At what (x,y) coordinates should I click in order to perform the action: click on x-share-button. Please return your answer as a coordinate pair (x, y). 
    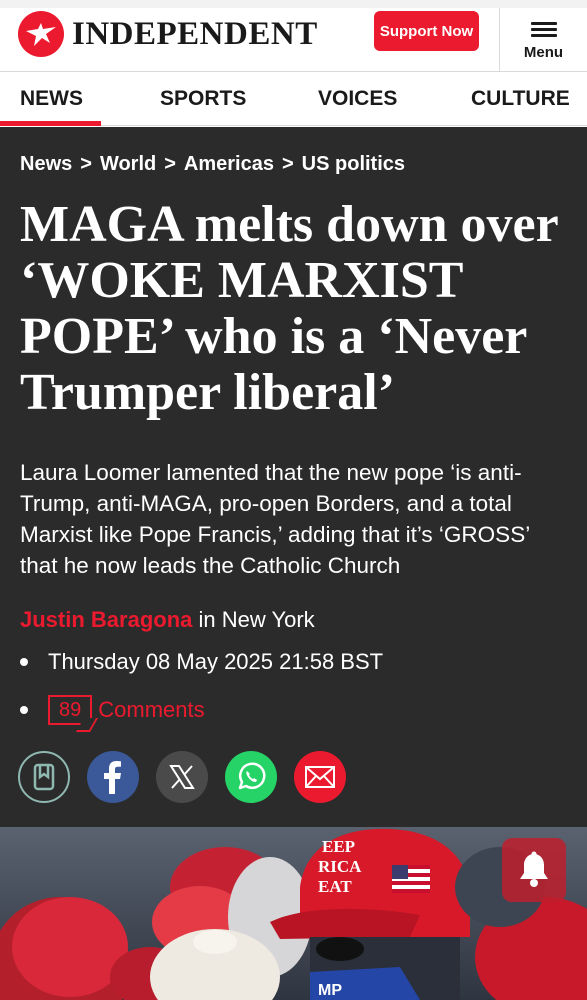
    Looking at the image, I should click on (182, 777).